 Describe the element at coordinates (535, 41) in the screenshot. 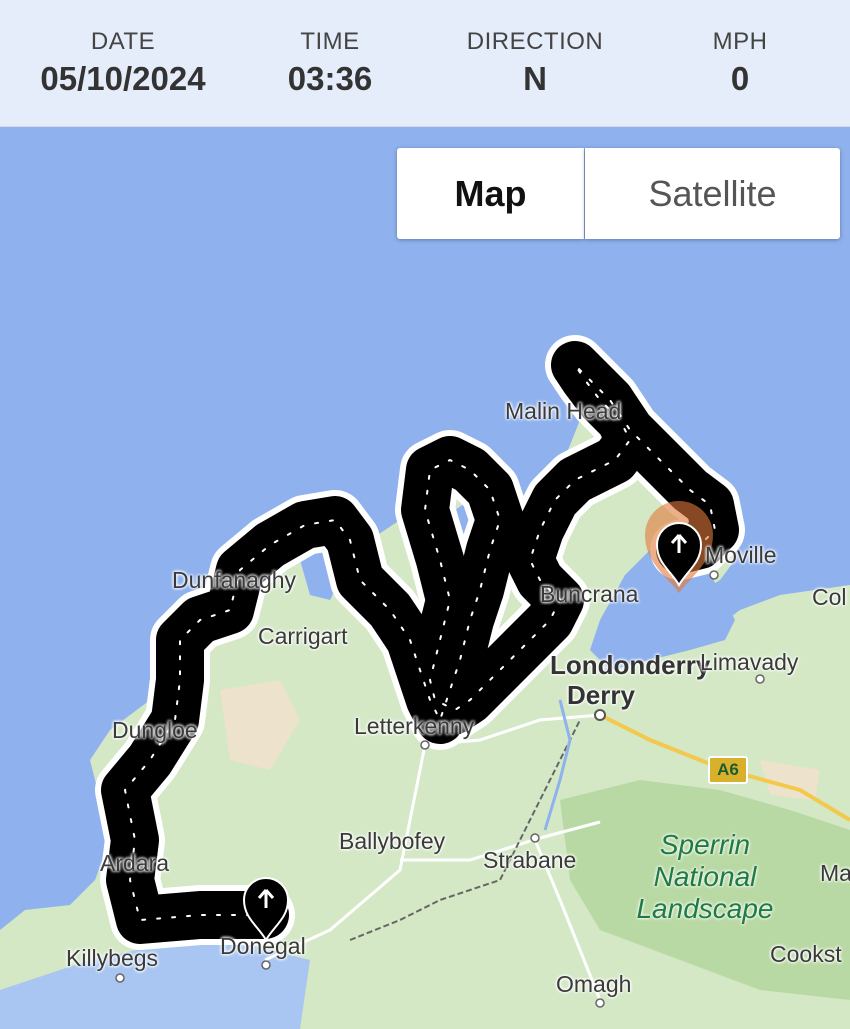

I see `direction-label: DIRECTION` at that location.